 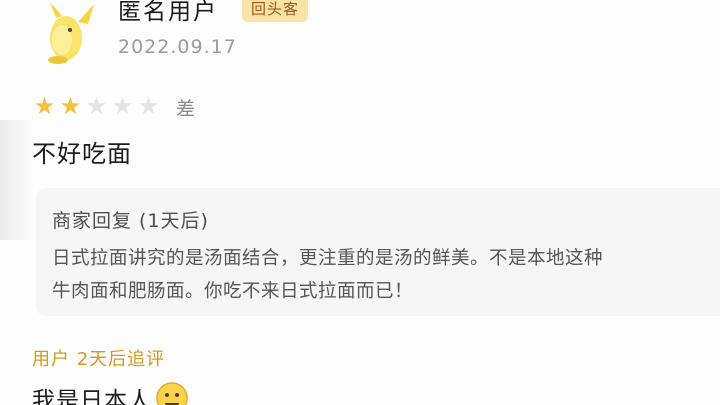 I want to click on followup-text: 我是日本人, so click(x=92, y=396).